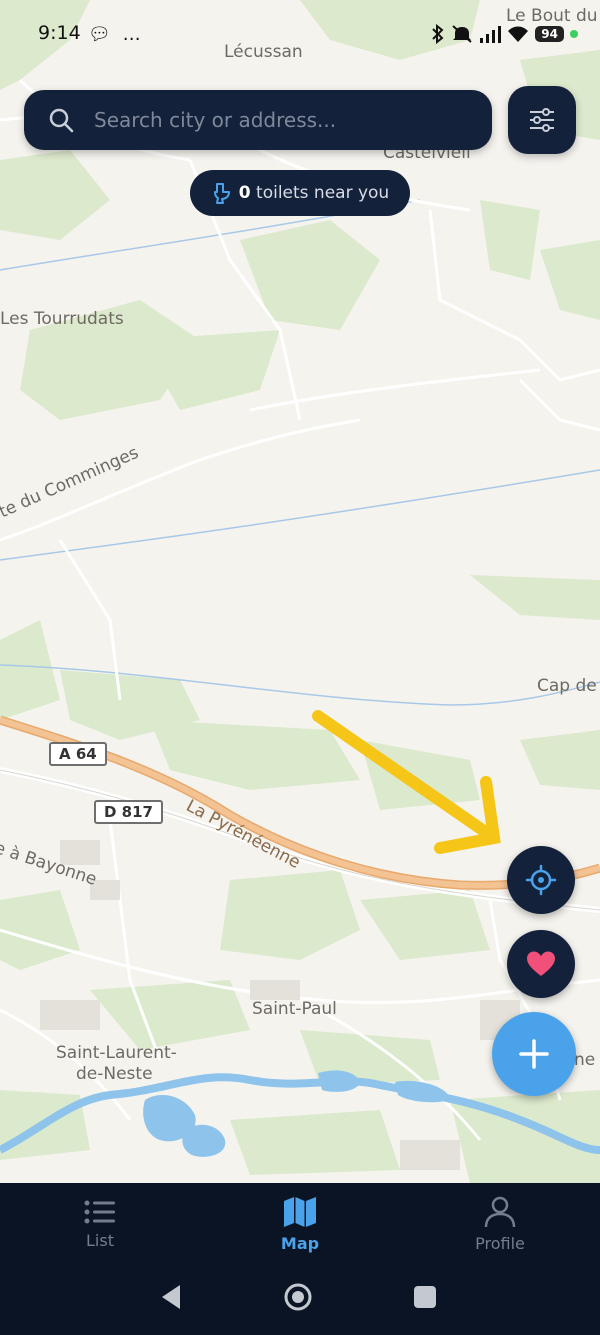 The width and height of the screenshot is (600, 1335). Describe the element at coordinates (99, 1211) in the screenshot. I see `list-icon` at that location.